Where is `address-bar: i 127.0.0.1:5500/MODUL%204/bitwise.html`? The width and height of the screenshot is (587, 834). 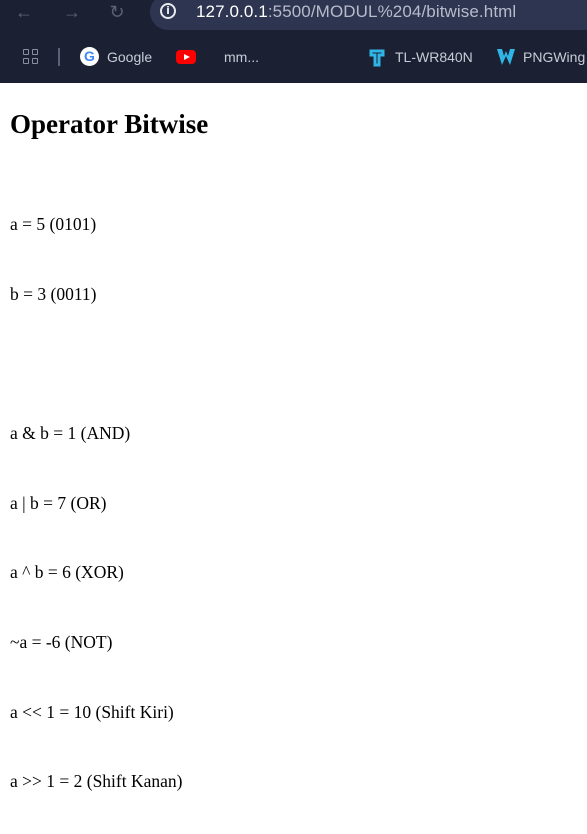 address-bar: i 127.0.0.1:5500/MODUL%204/bitwise.html is located at coordinates (368, 15).